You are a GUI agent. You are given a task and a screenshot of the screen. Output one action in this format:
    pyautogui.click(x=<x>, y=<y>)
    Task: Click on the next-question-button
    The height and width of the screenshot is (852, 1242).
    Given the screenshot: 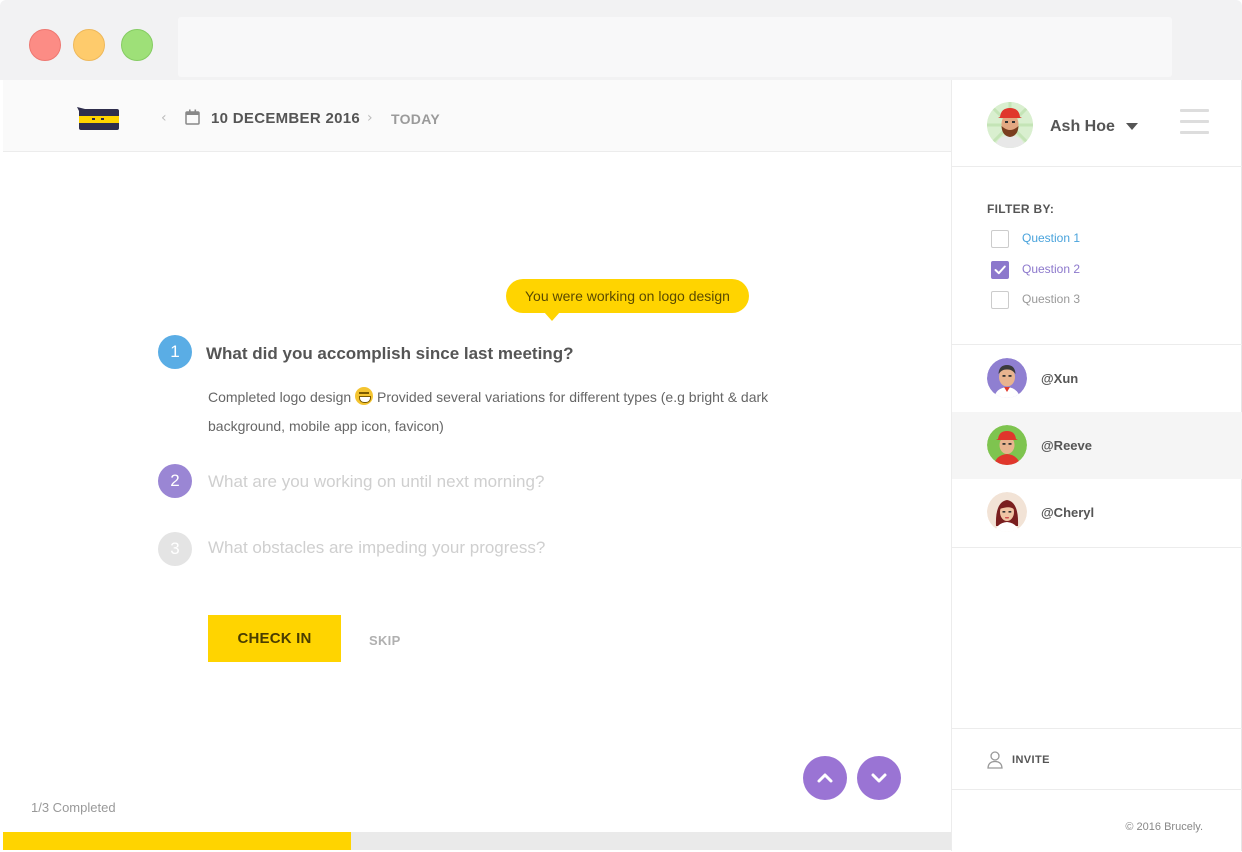 What is the action you would take?
    pyautogui.click(x=879, y=778)
    